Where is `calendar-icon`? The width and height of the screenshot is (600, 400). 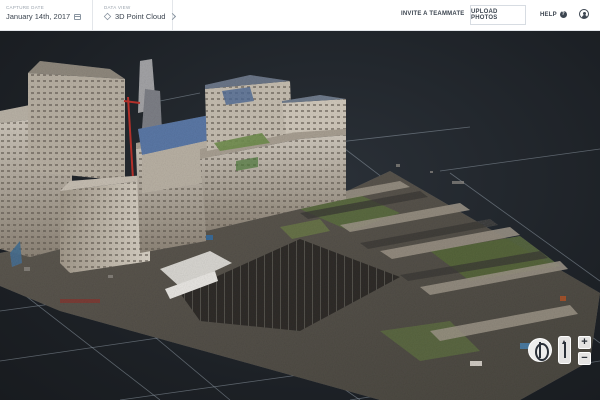
calendar-icon is located at coordinates (78, 16).